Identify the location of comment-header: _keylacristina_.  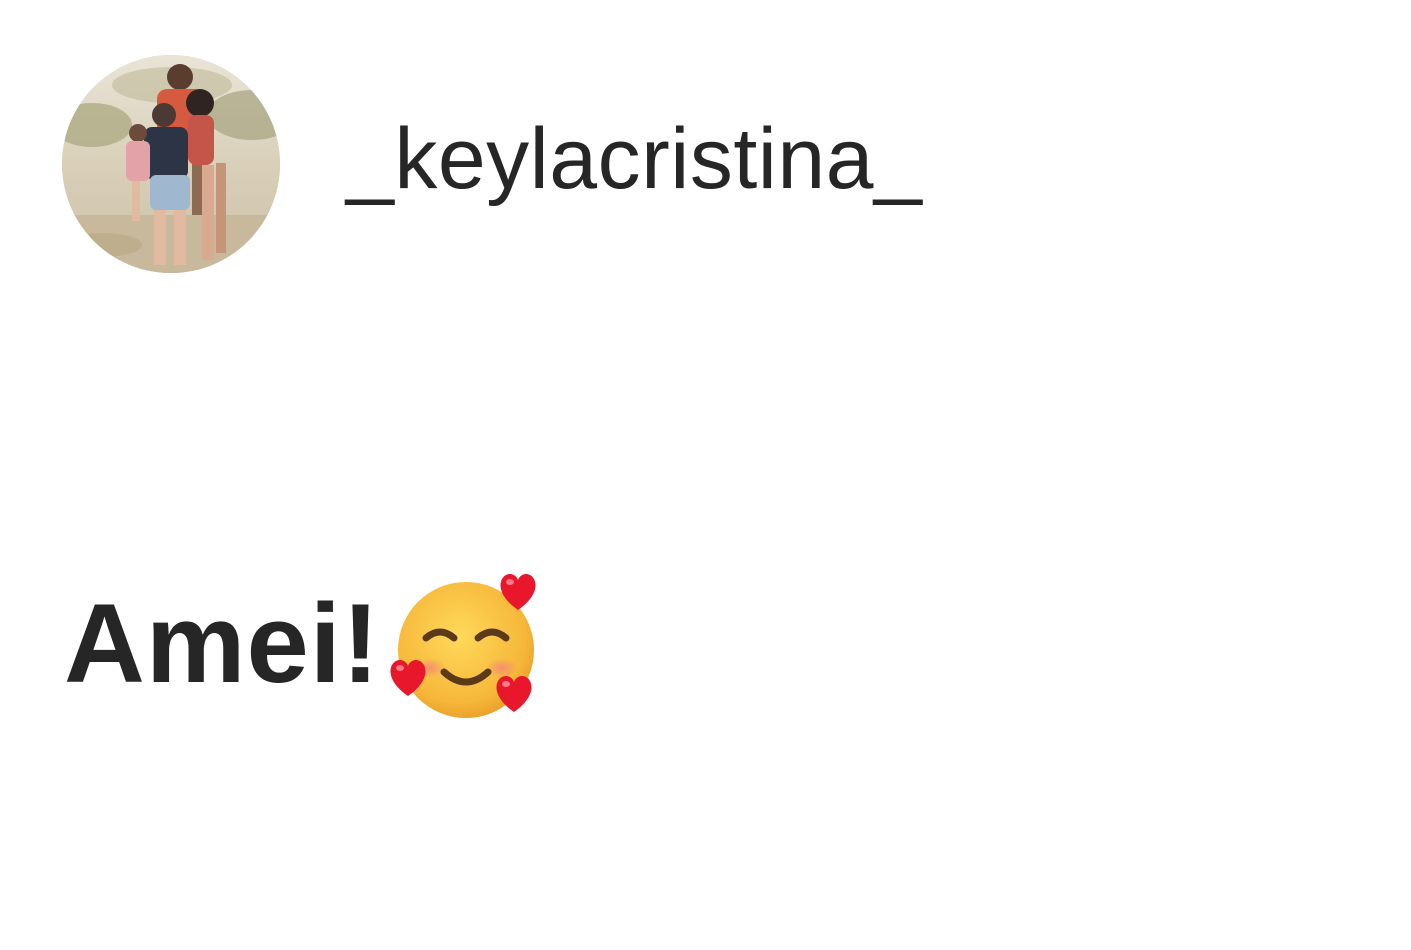
(492, 164).